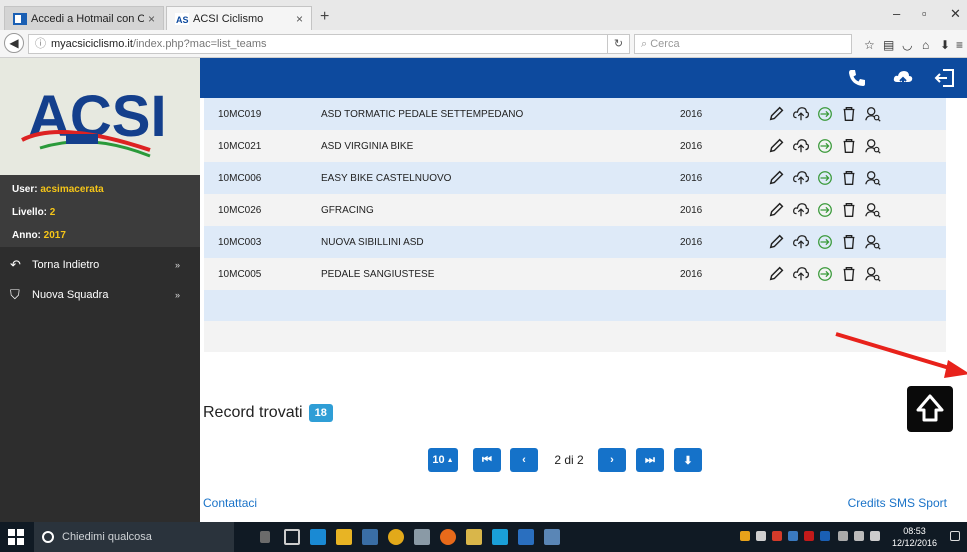 Image resolution: width=967 pixels, height=552 pixels. What do you see at coordinates (372, 242) in the screenshot?
I see `team-name: NUOVA SIBILLINI ASD` at bounding box center [372, 242].